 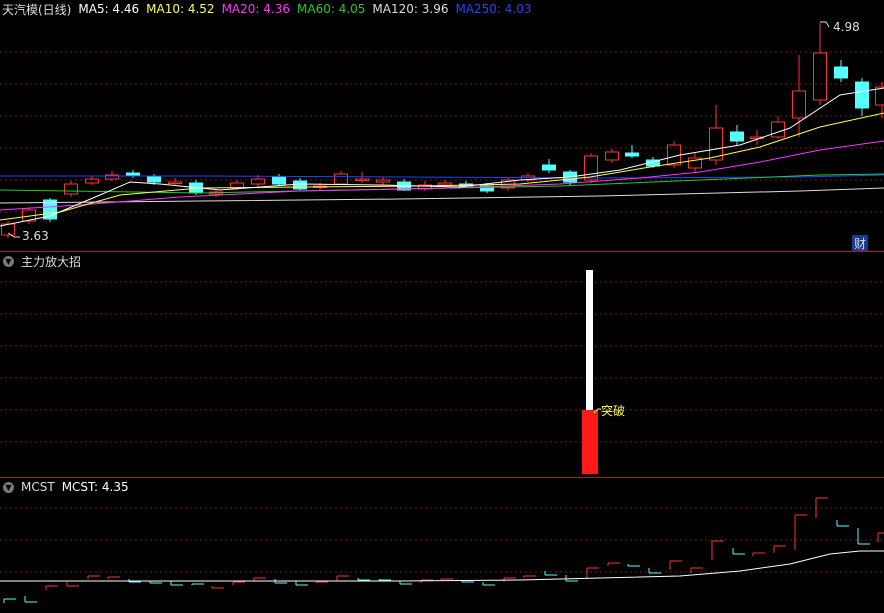 I want to click on ma5-label: MA5: 4.46, so click(x=109, y=9).